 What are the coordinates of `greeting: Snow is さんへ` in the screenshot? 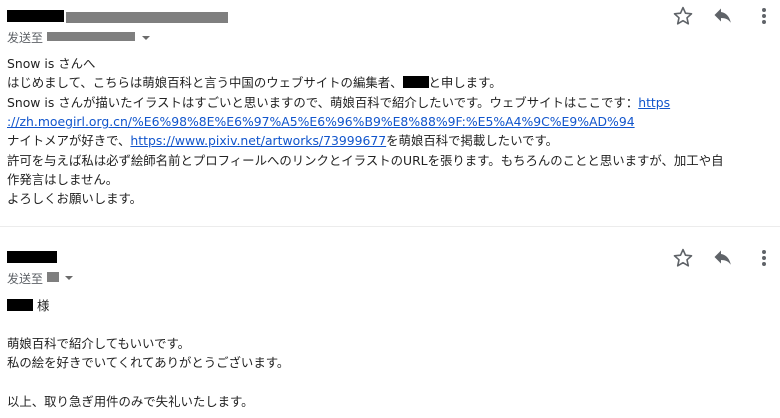 It's located at (51, 63).